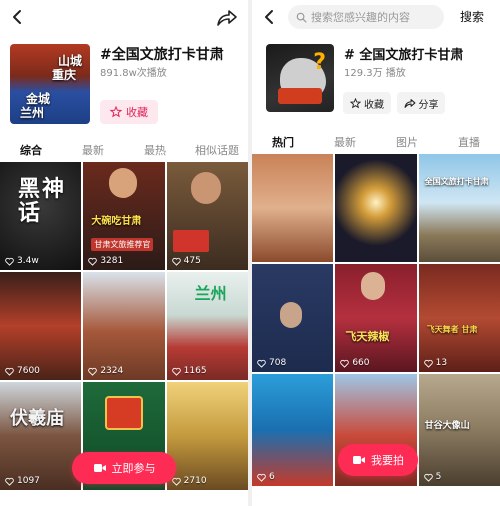 This screenshot has width=500, height=506. I want to click on like-count-text: 6, so click(272, 477).